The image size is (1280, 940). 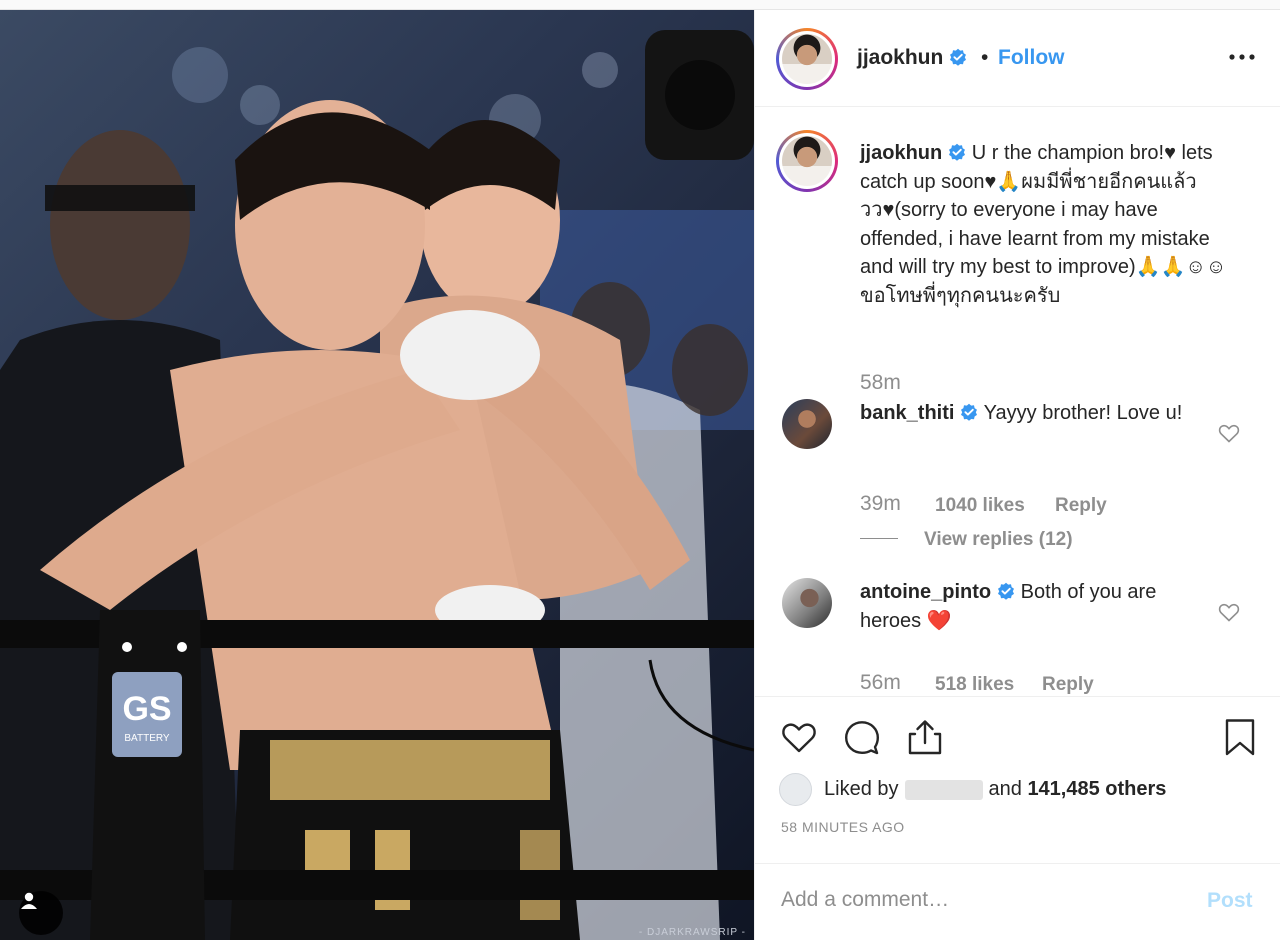 I want to click on author-avatar, so click(x=807, y=59).